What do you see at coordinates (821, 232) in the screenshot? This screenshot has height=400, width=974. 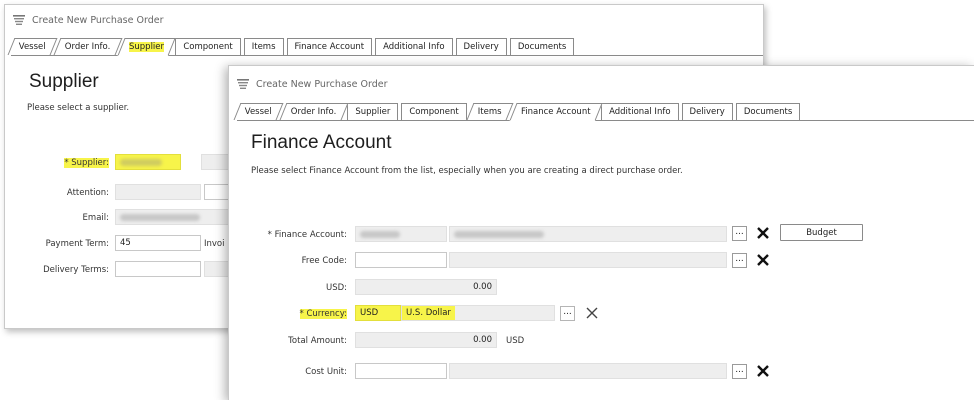 I see `budget-button: Budget` at bounding box center [821, 232].